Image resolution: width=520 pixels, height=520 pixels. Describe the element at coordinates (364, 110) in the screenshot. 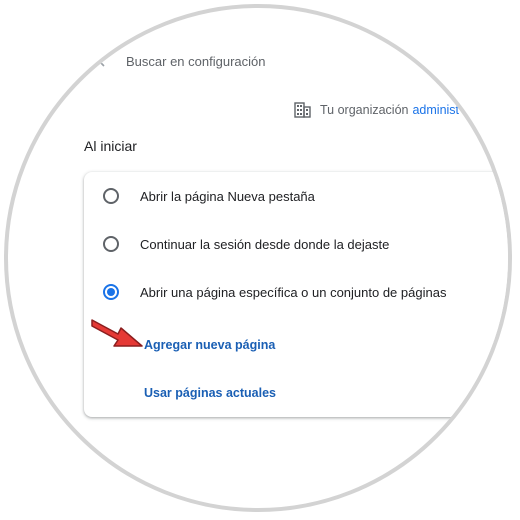

I see `organization-text: Tu organización` at that location.